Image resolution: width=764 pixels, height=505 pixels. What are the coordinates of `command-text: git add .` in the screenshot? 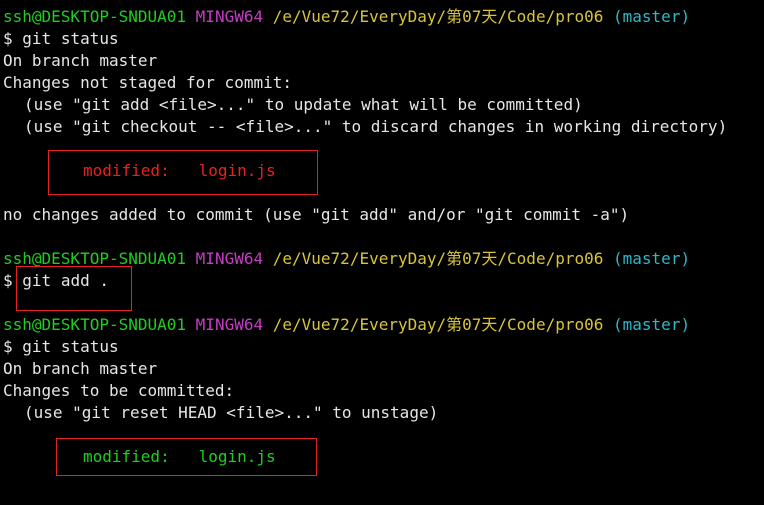 It's located at (65, 280).